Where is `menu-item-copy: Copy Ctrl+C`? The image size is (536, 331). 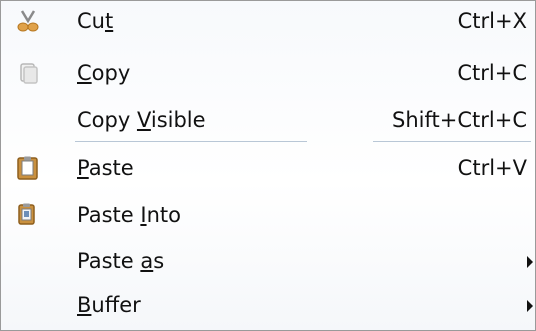
menu-item-copy: Copy Ctrl+C is located at coordinates (268, 73).